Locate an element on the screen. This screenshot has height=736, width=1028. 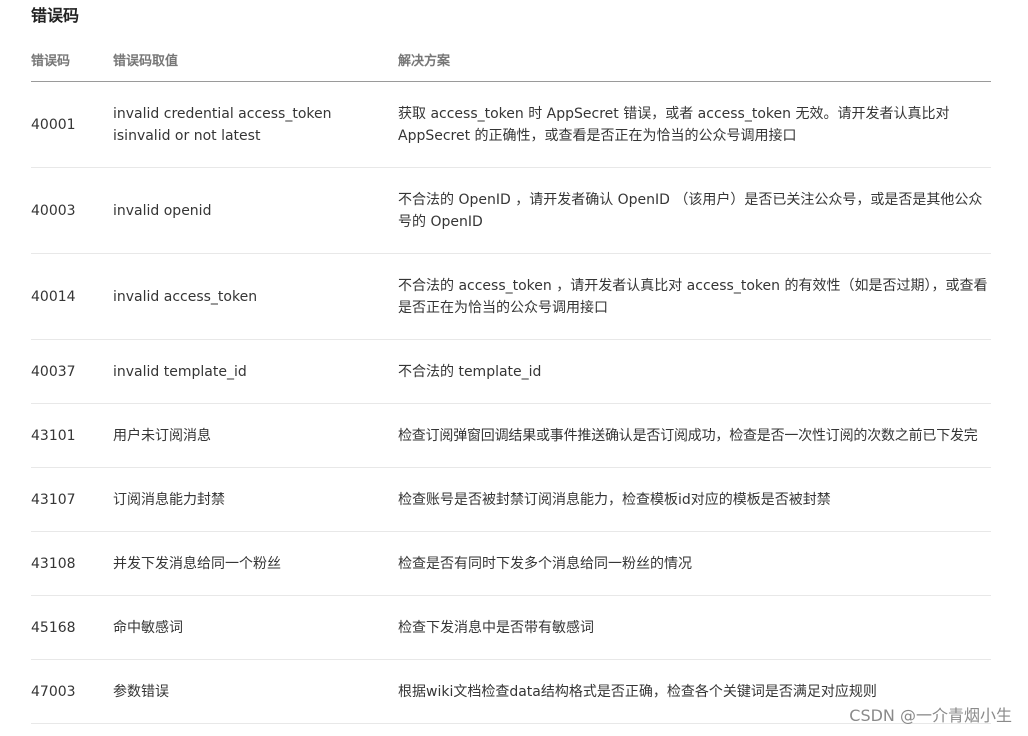
error-code: 40037 is located at coordinates (53, 371).